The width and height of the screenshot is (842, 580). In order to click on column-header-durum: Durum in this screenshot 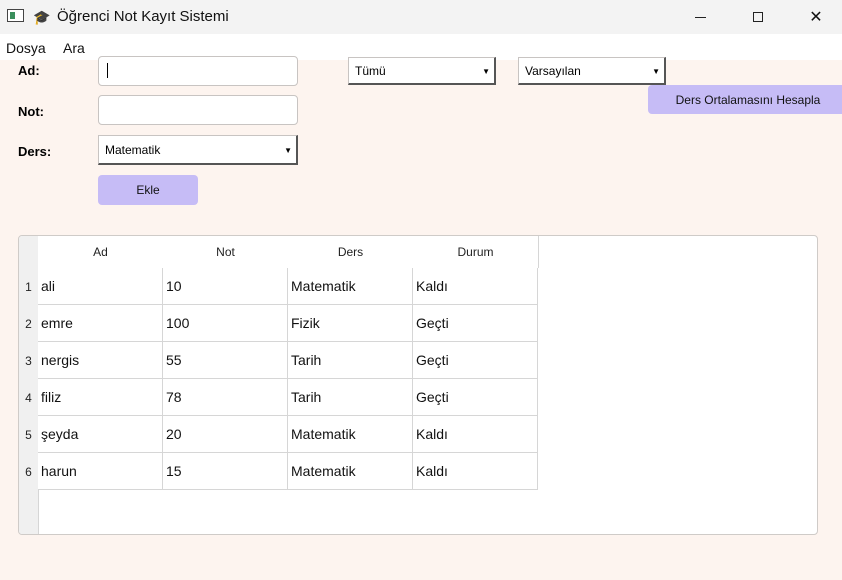, I will do `click(476, 252)`.